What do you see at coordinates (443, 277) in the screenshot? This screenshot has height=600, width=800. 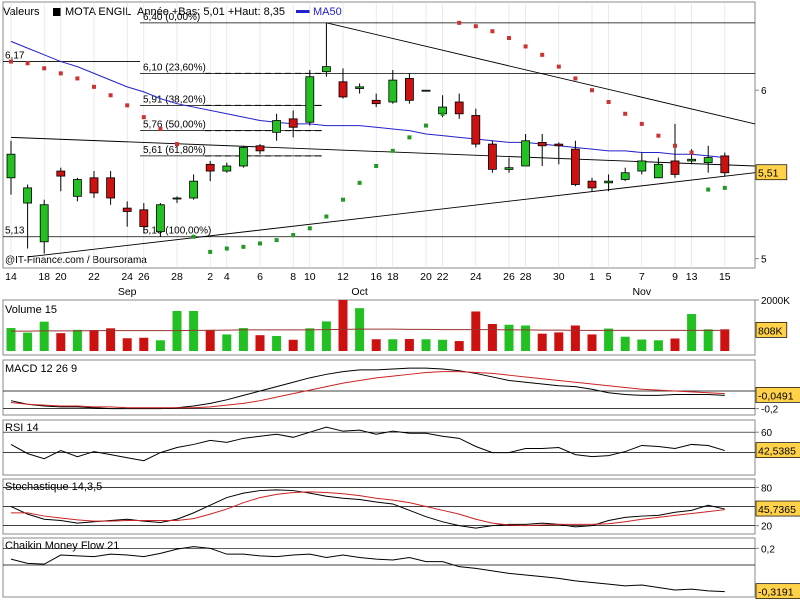 I see `x-day-label-16: 22` at bounding box center [443, 277].